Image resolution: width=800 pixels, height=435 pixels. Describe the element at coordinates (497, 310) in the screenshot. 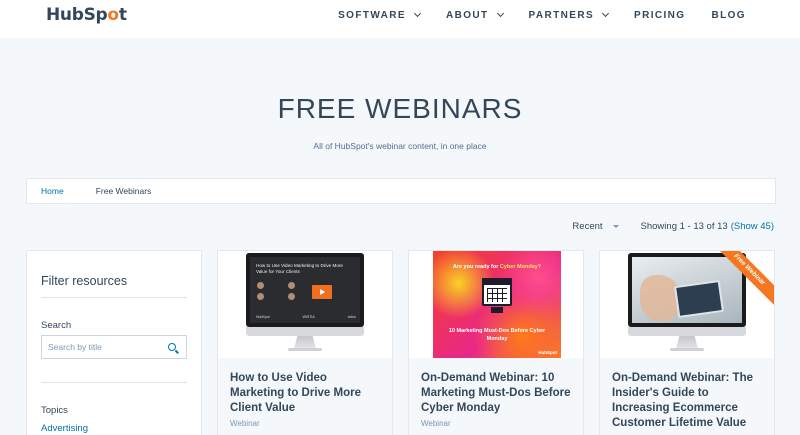

I see `calendar-stand` at that location.